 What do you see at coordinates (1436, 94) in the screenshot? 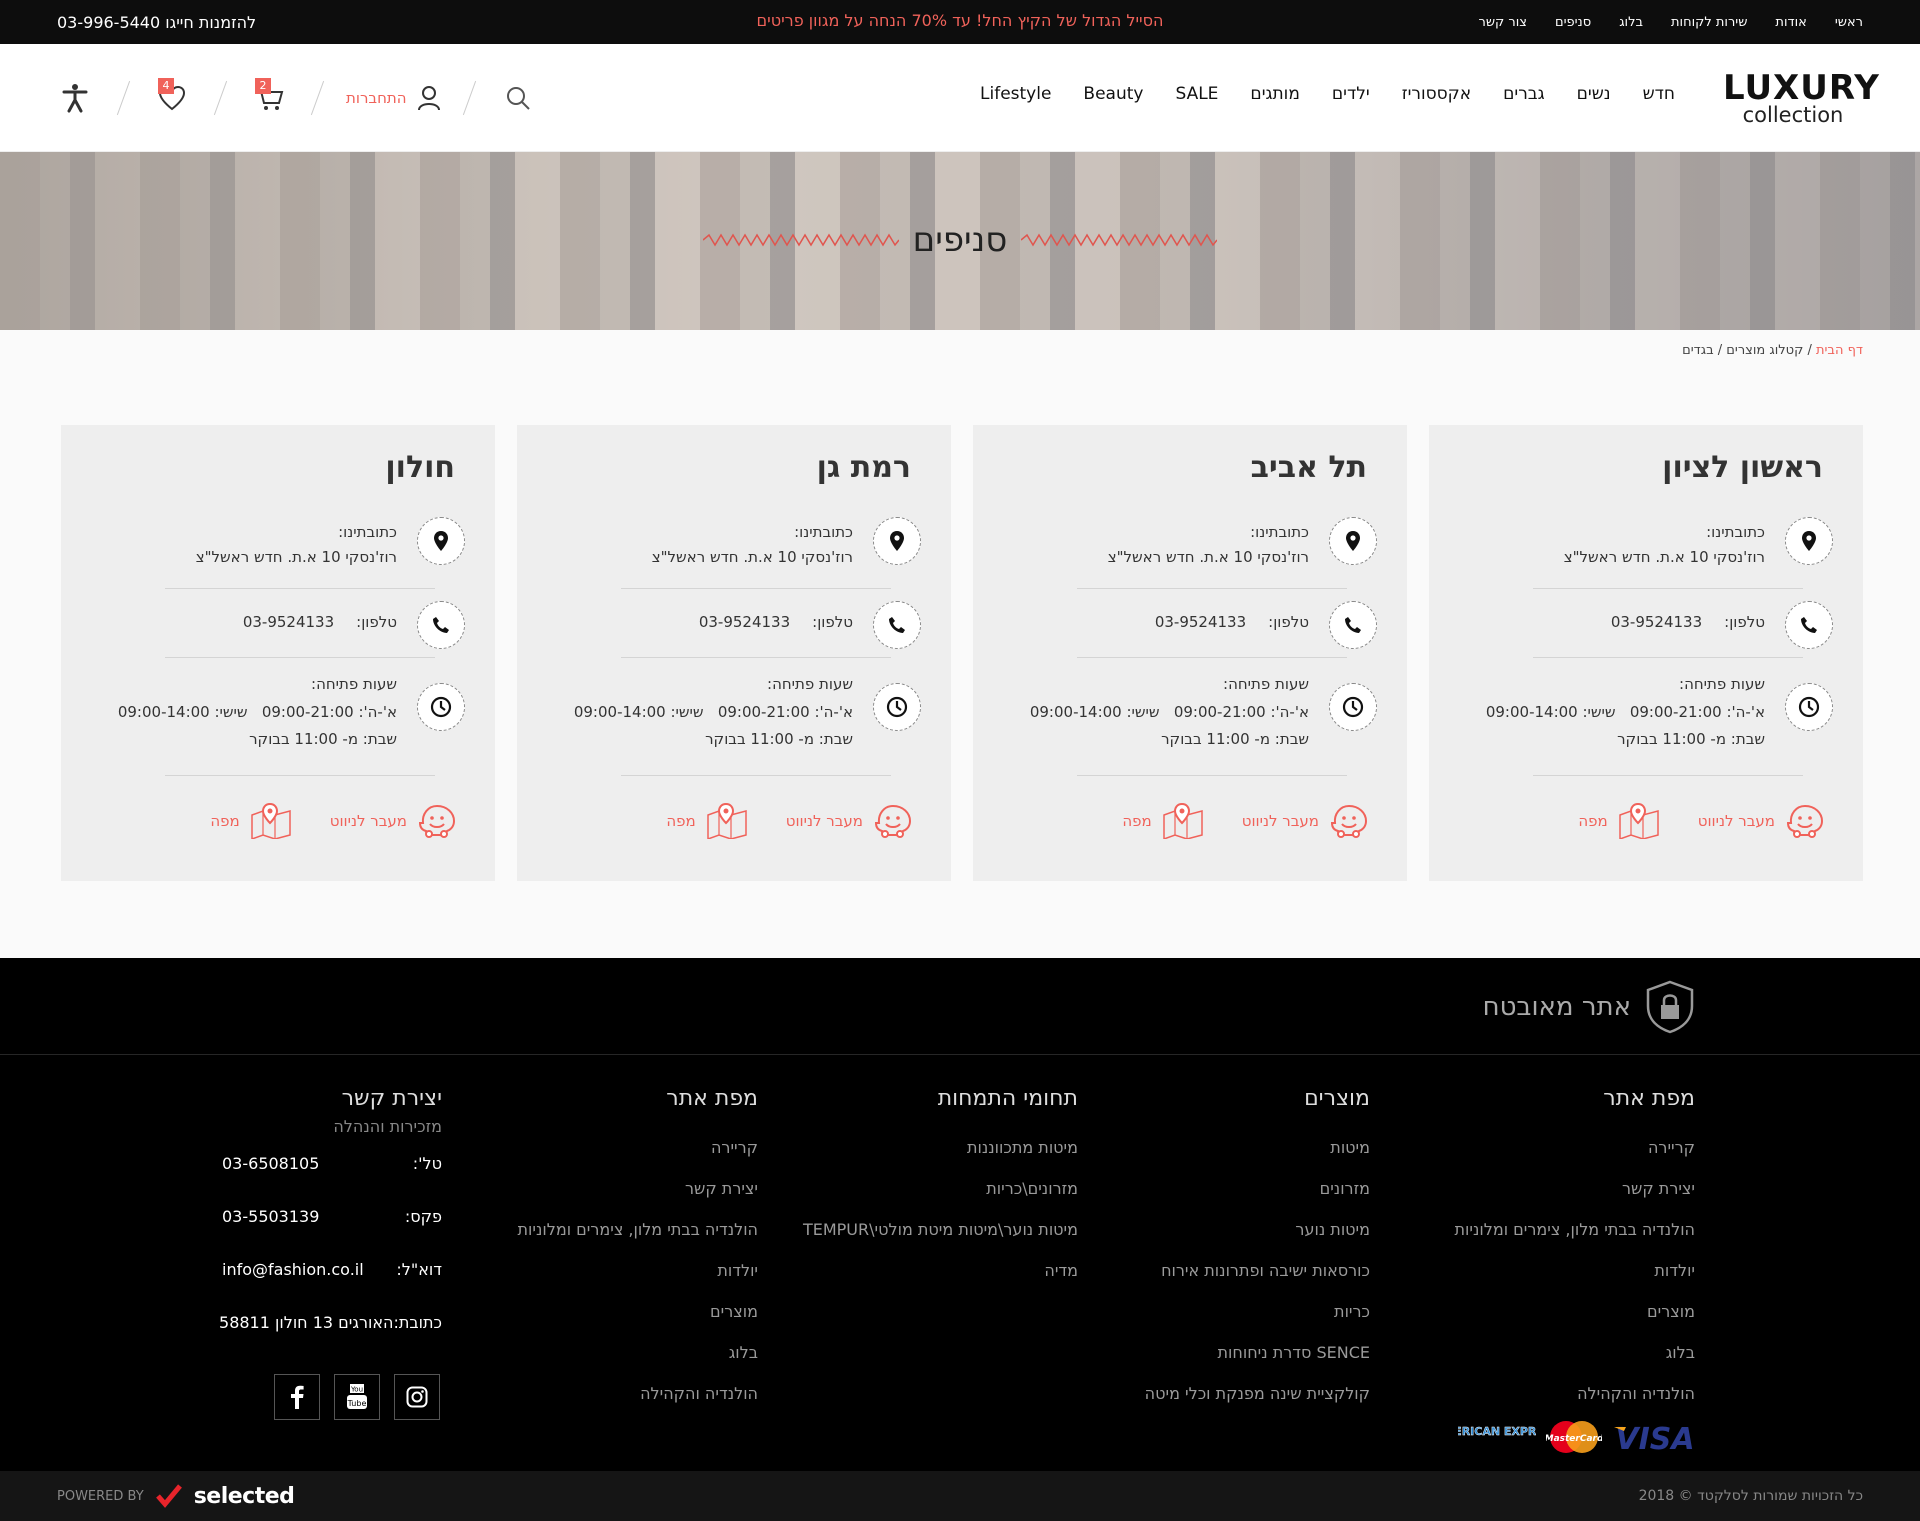
I see `nav-accessories: אקססוריז` at bounding box center [1436, 94].